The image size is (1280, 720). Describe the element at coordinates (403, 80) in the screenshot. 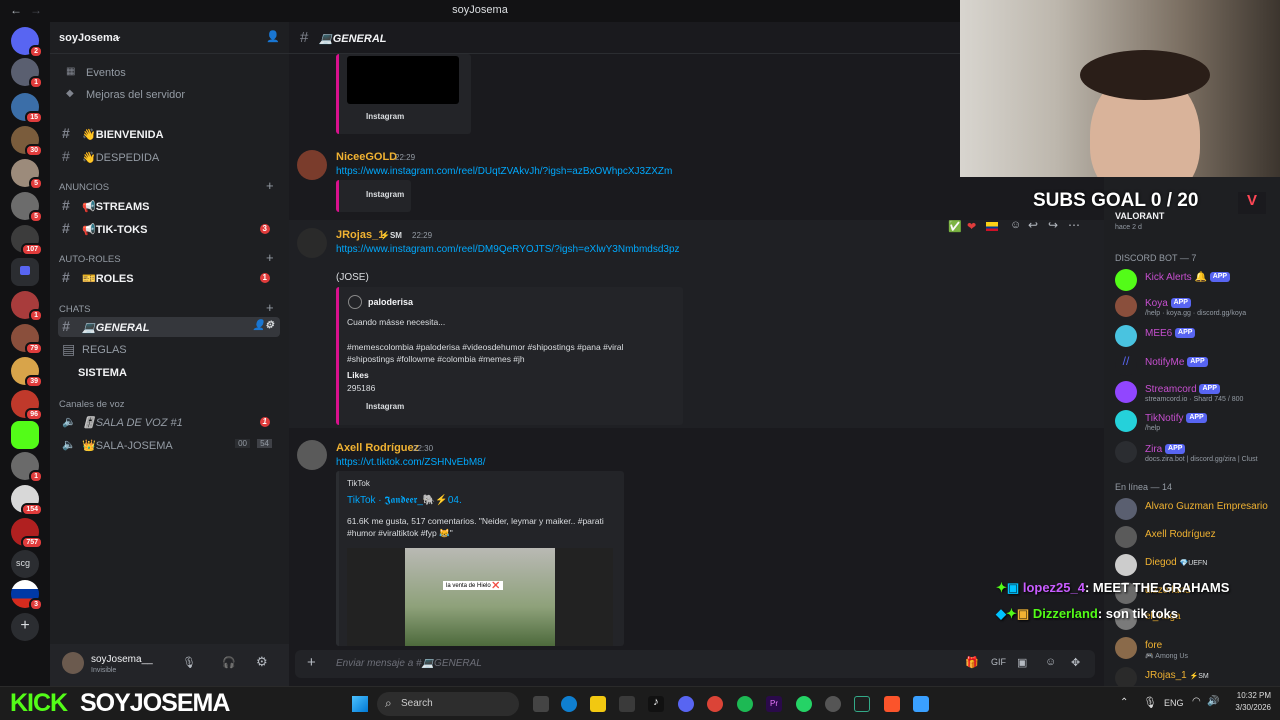

I see `embed-image` at that location.